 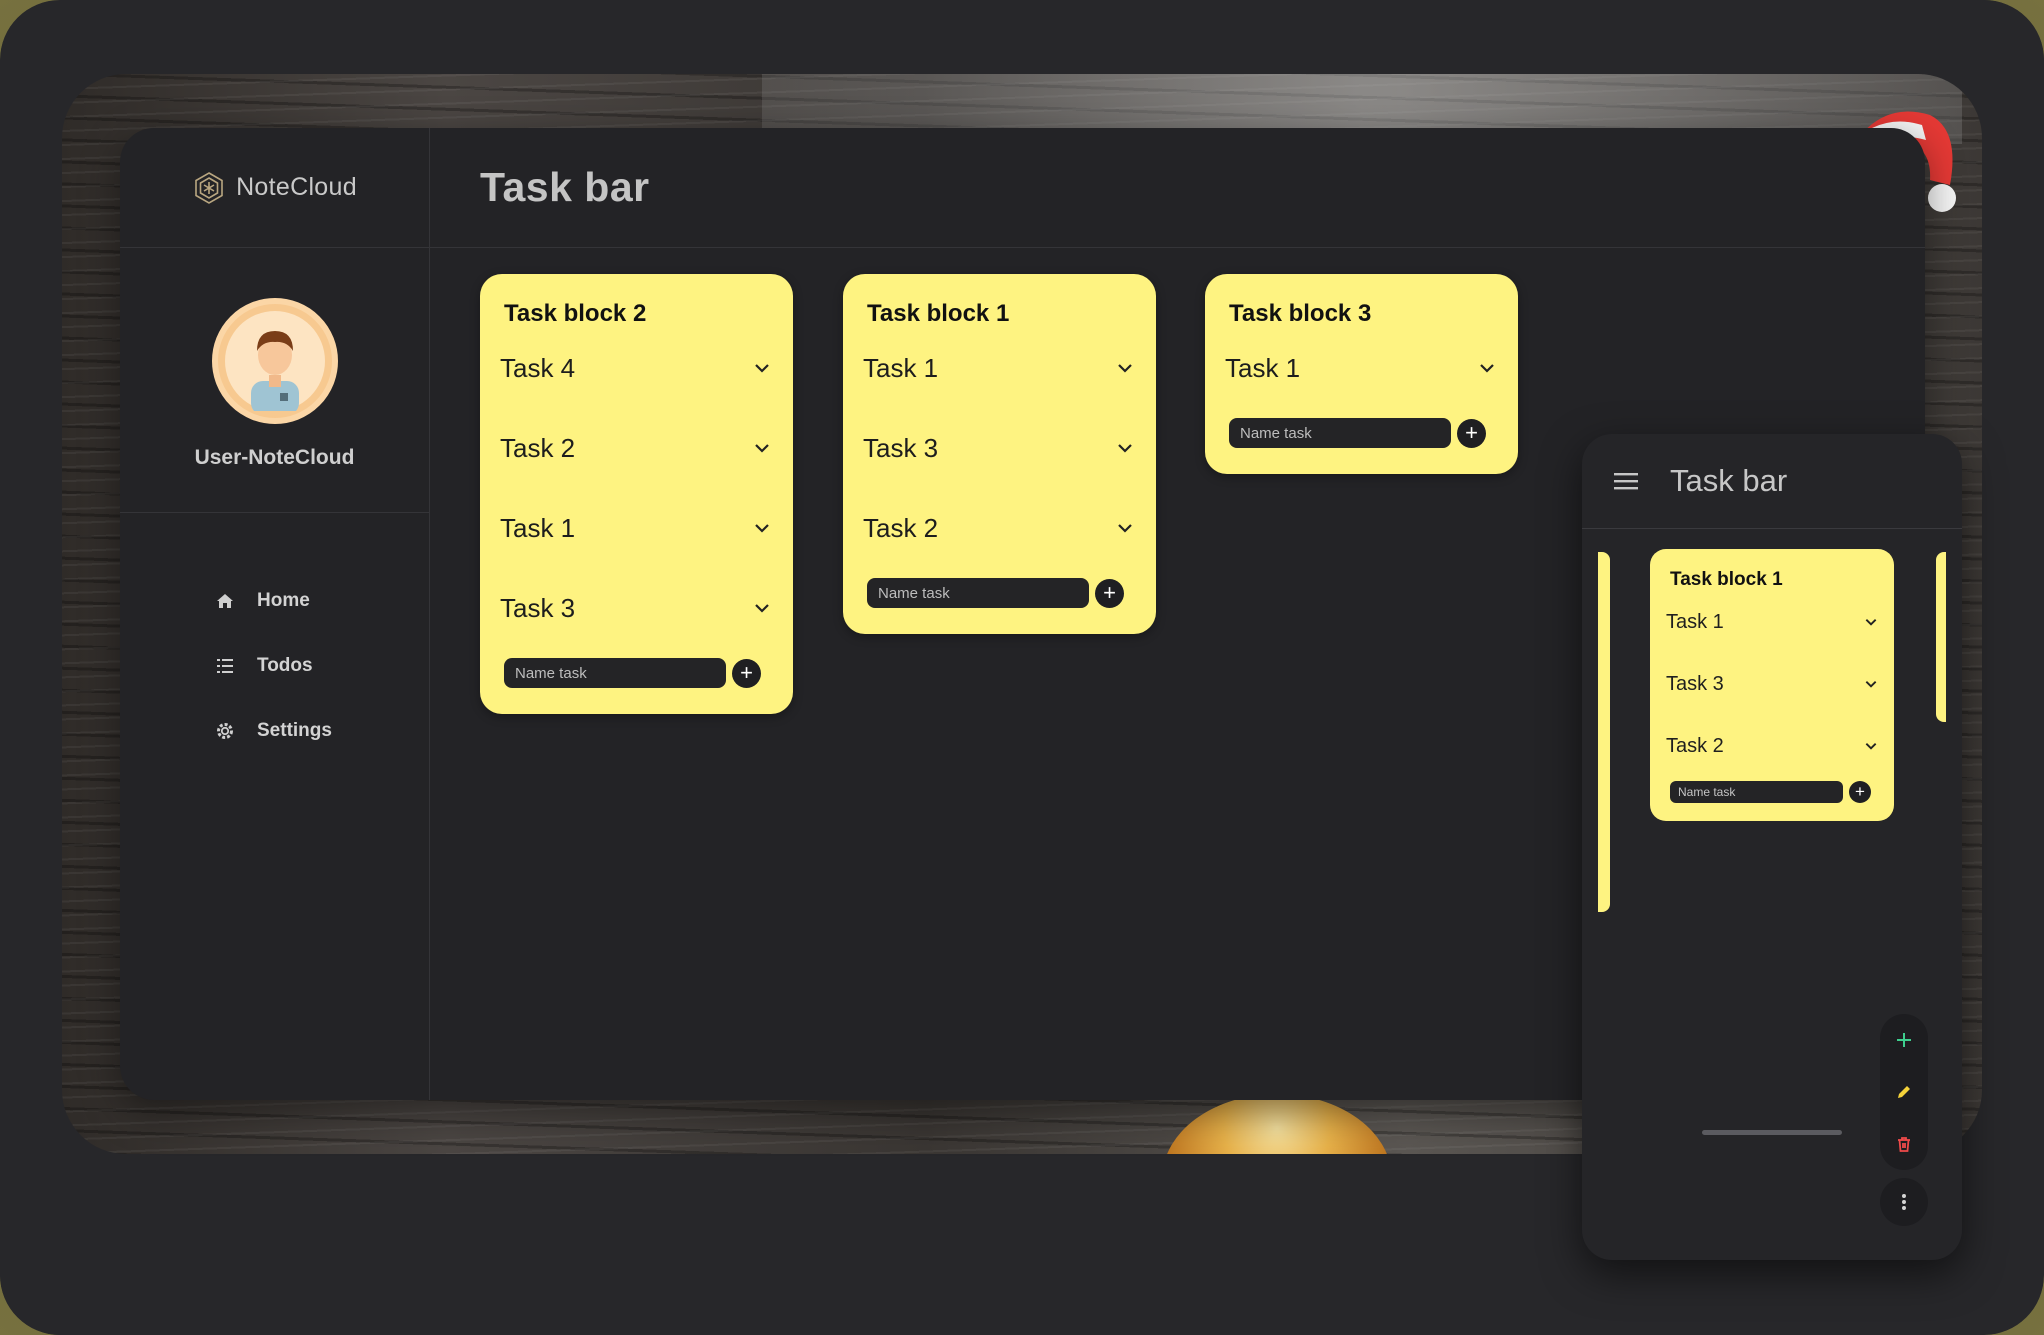 I want to click on nav-item-todos: Todos, so click(x=322, y=665).